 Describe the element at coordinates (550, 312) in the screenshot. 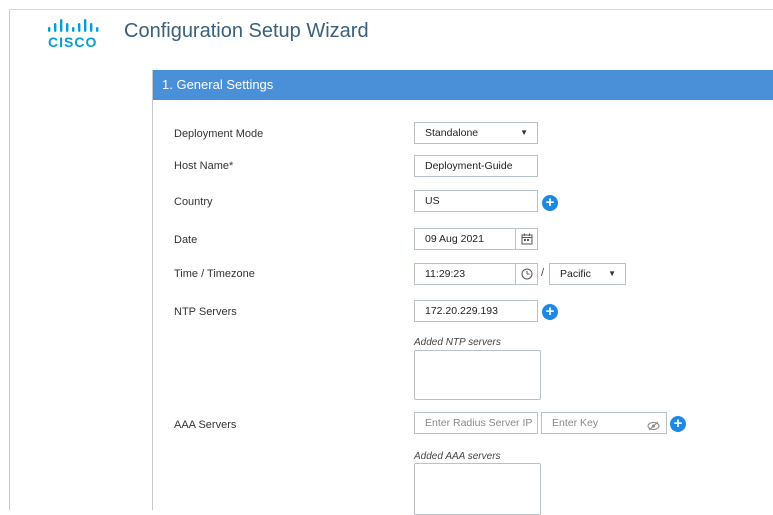

I see `add-ntp-plus-icon: +` at that location.